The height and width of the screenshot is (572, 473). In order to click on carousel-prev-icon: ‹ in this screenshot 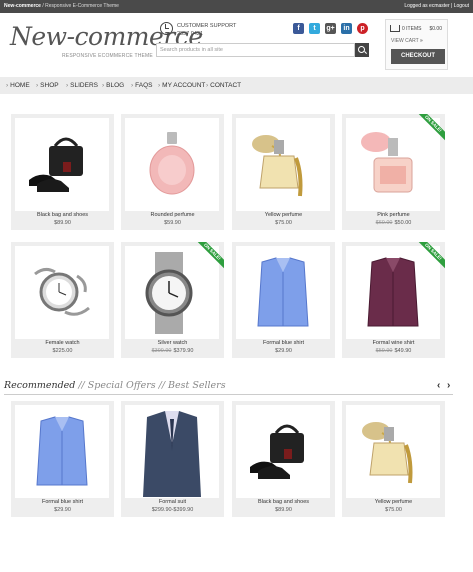, I will do `click(438, 385)`.